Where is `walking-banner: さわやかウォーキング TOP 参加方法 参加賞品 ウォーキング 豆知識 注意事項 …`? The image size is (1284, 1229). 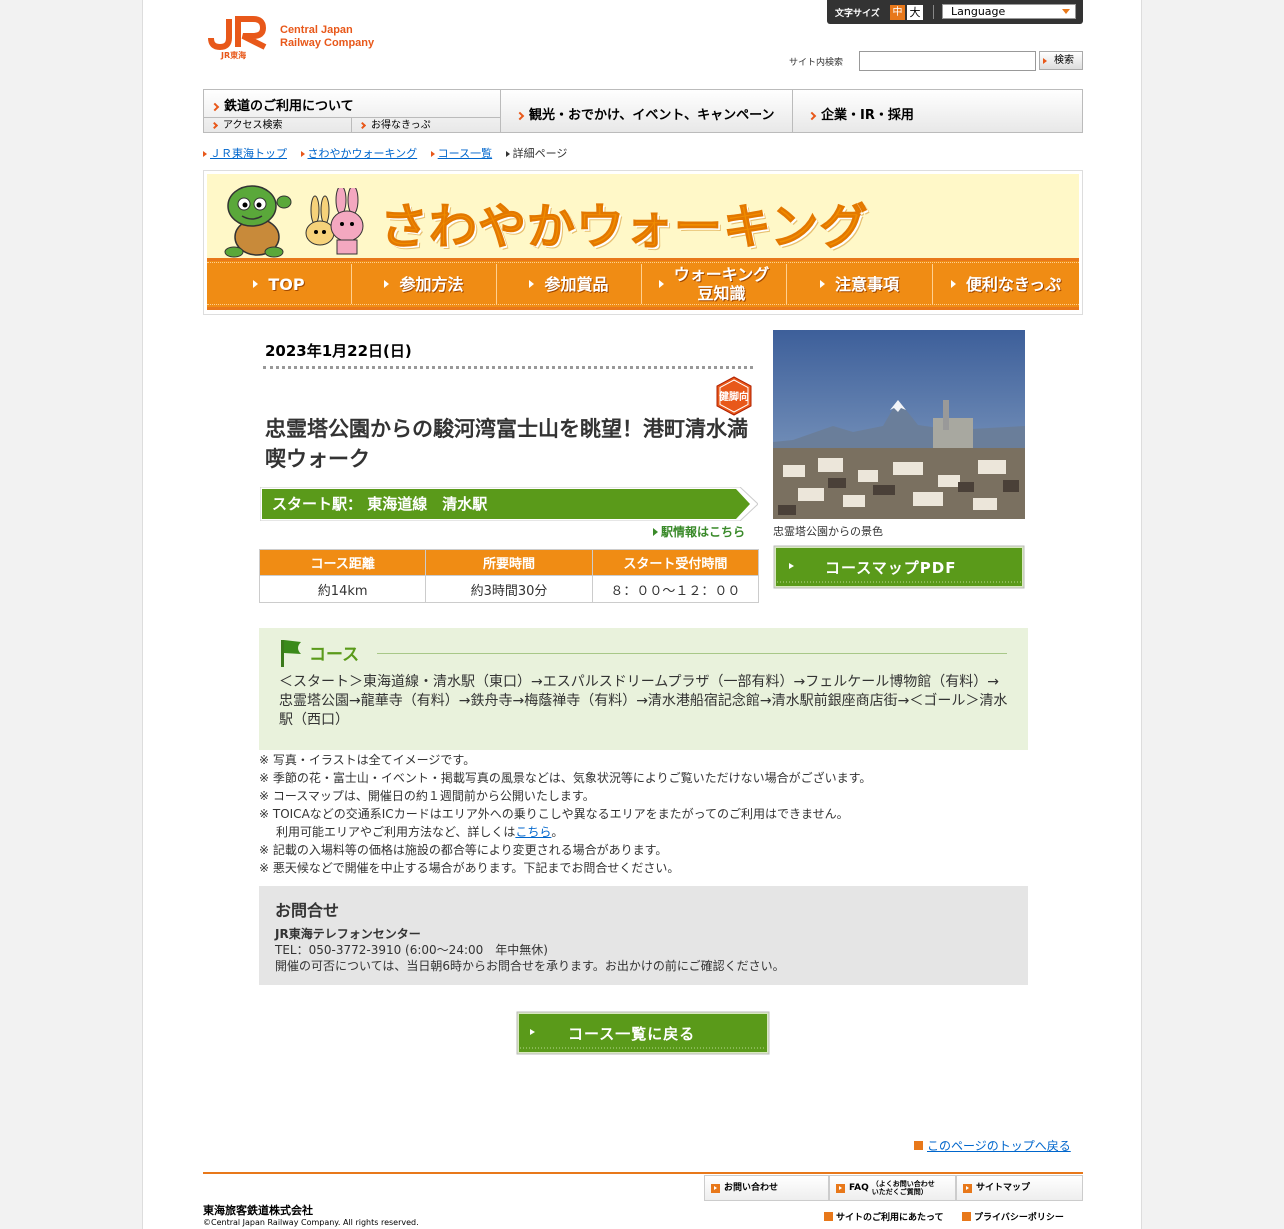 walking-banner: さわやかウォーキング TOP 参加方法 参加賞品 ウォーキング 豆知識 注意事項 … is located at coordinates (643, 242).